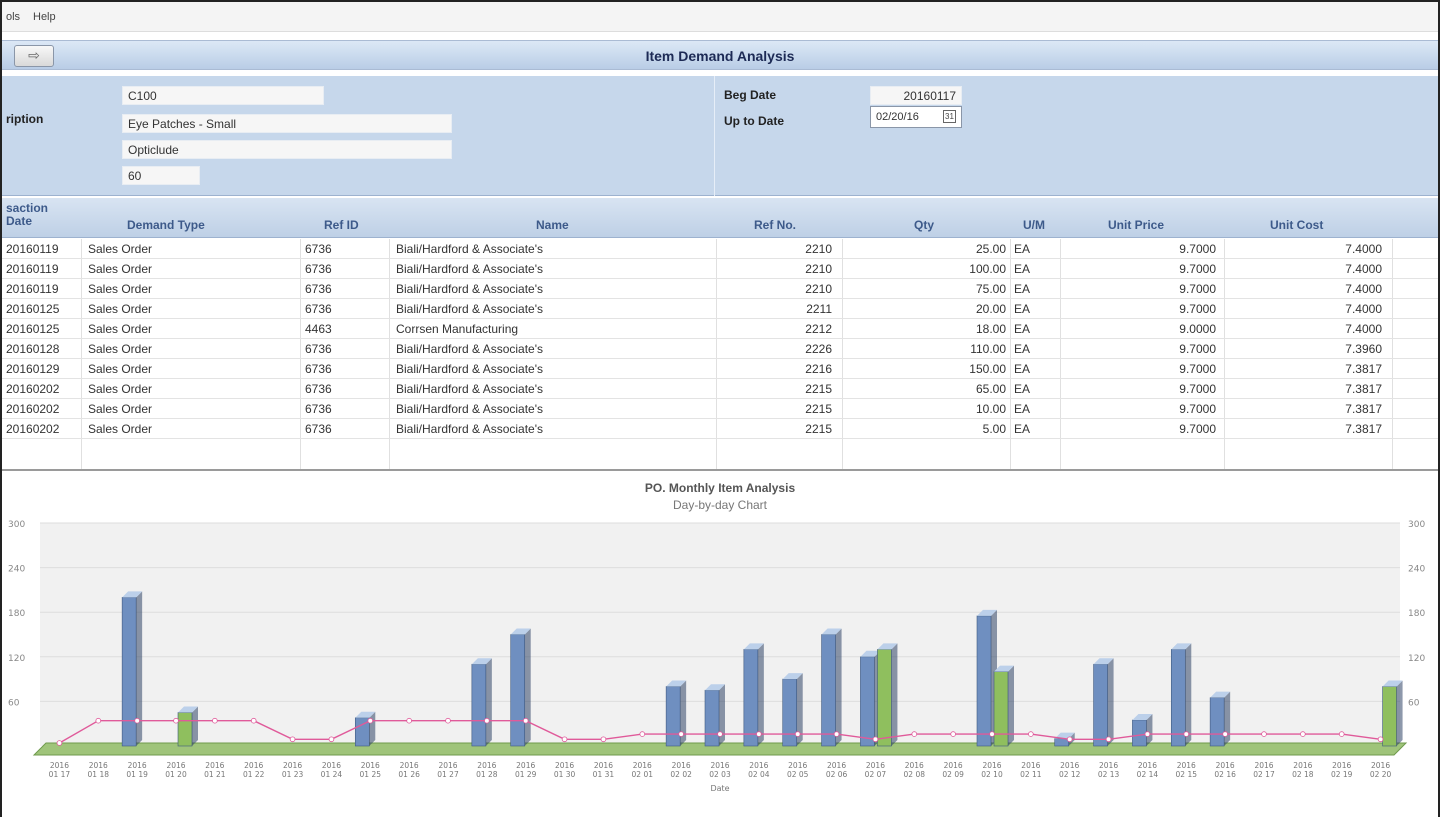 The width and height of the screenshot is (1440, 817). What do you see at coordinates (990, 309) in the screenshot?
I see `cell-qty: 20.00` at bounding box center [990, 309].